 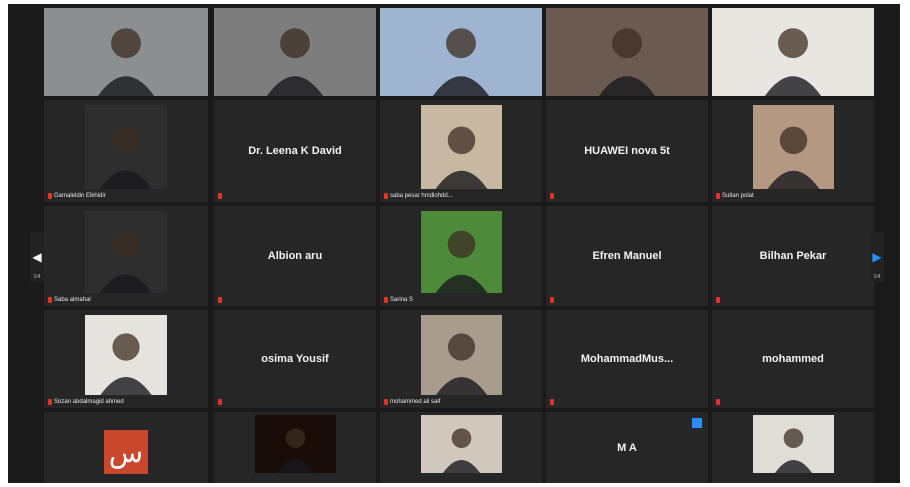 I want to click on participant-name-label: Sultan polat, so click(x=738, y=196).